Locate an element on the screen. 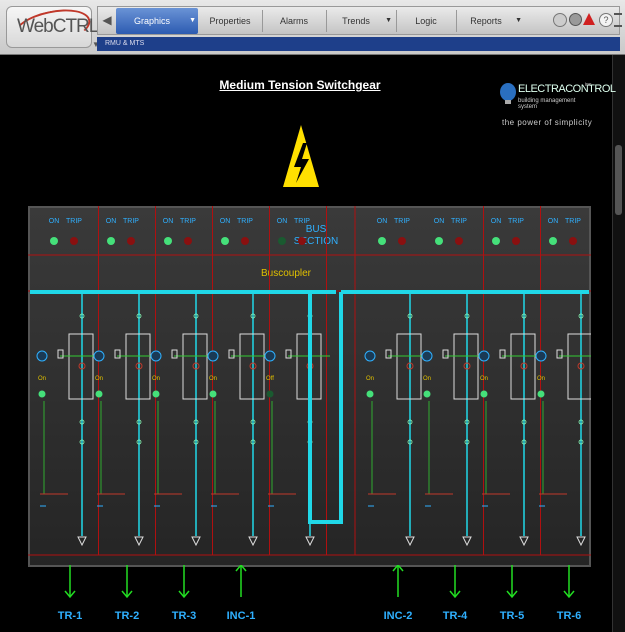  feeder-tr-6: TR-6 is located at coordinates (569, 593).